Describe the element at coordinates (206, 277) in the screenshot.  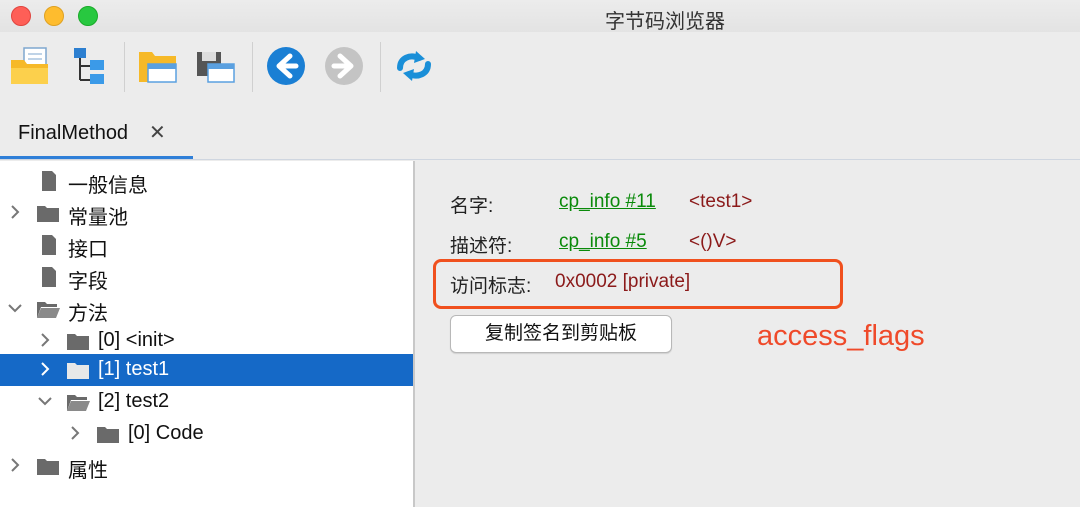
I see `tree-item-fields: 字段` at that location.